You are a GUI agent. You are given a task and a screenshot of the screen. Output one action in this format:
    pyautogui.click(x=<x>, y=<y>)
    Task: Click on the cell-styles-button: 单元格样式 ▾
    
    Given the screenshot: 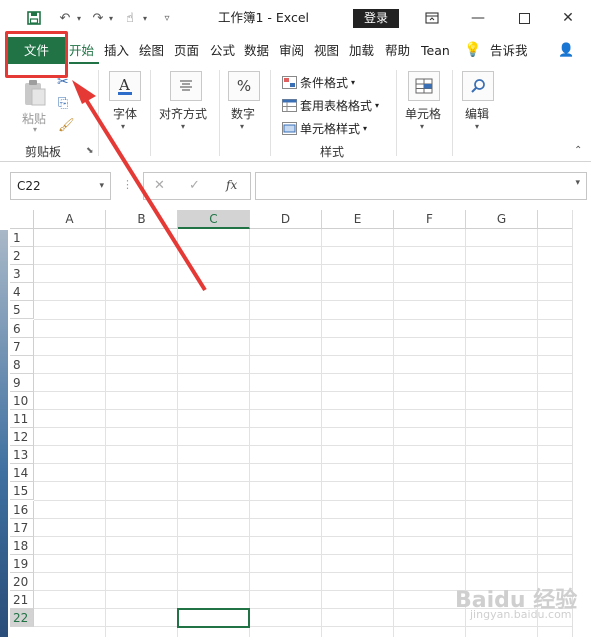 What is the action you would take?
    pyautogui.click(x=324, y=128)
    